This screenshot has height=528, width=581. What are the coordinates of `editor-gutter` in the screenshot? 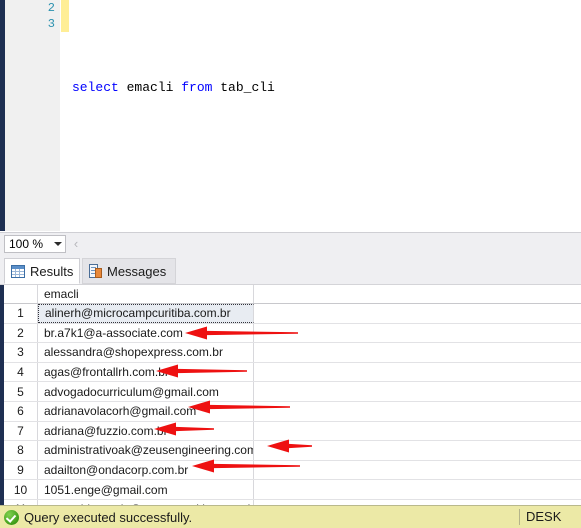 It's located at (32, 115).